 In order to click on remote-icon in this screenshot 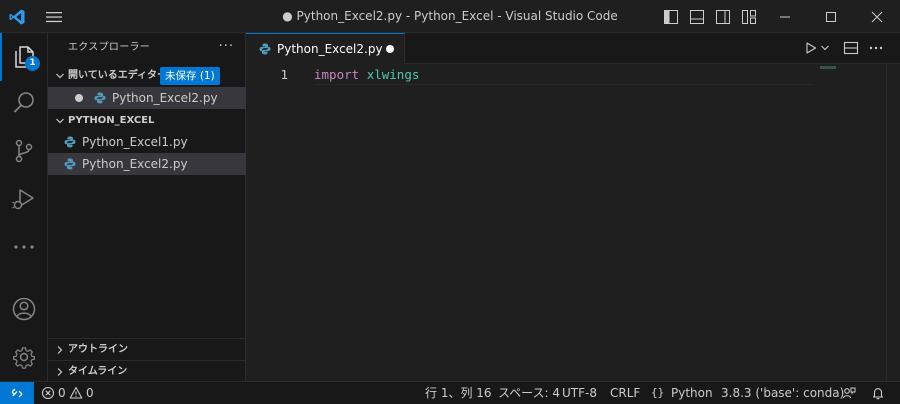, I will do `click(17, 393)`.